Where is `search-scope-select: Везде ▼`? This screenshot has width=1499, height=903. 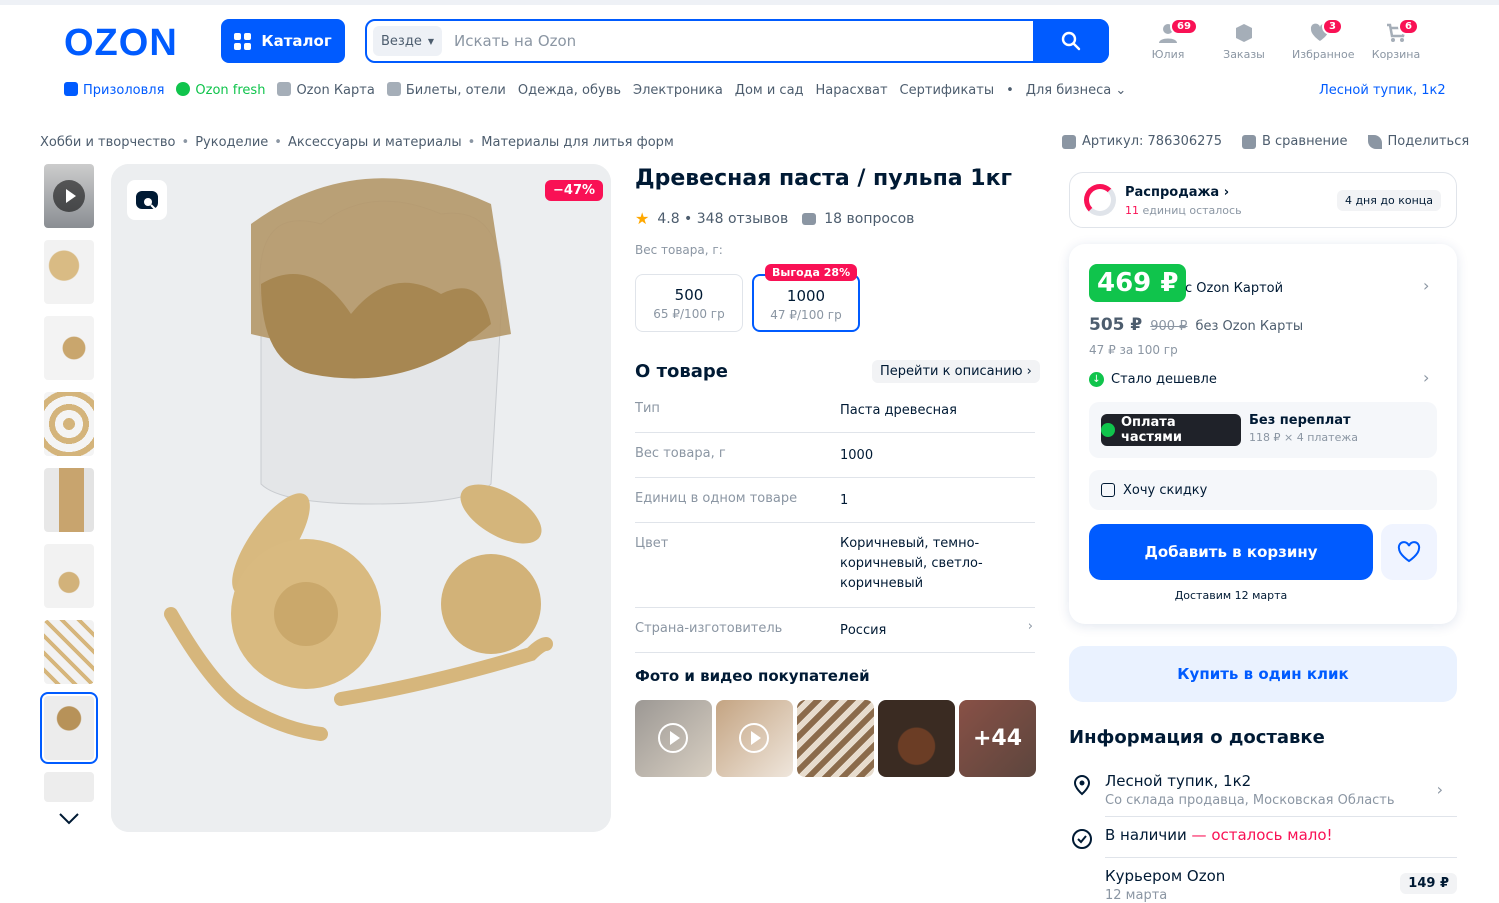
search-scope-select: Везде ▼ is located at coordinates (407, 41).